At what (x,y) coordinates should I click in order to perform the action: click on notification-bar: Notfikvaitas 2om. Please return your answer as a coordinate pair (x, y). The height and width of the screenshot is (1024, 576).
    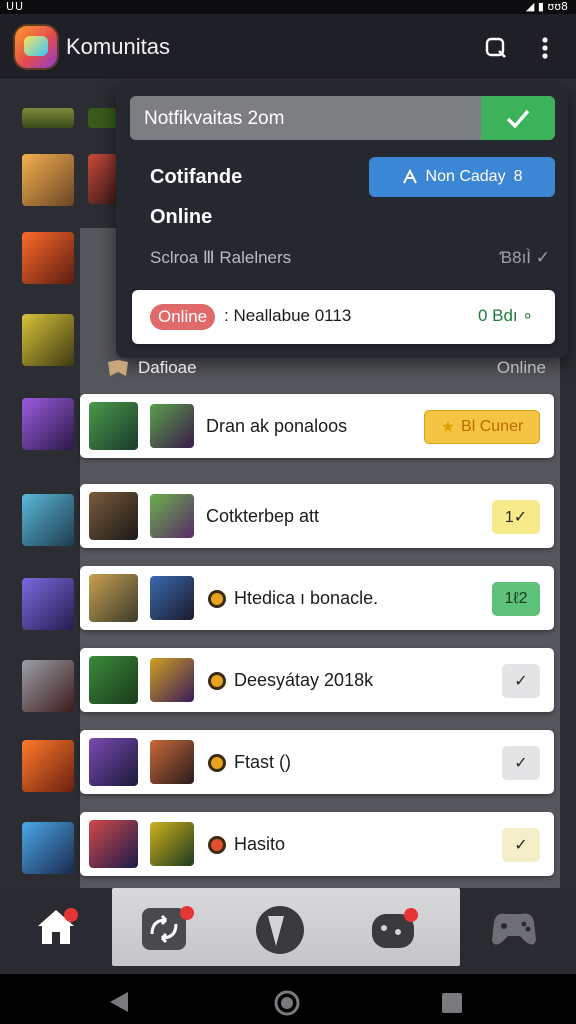
    Looking at the image, I should click on (342, 118).